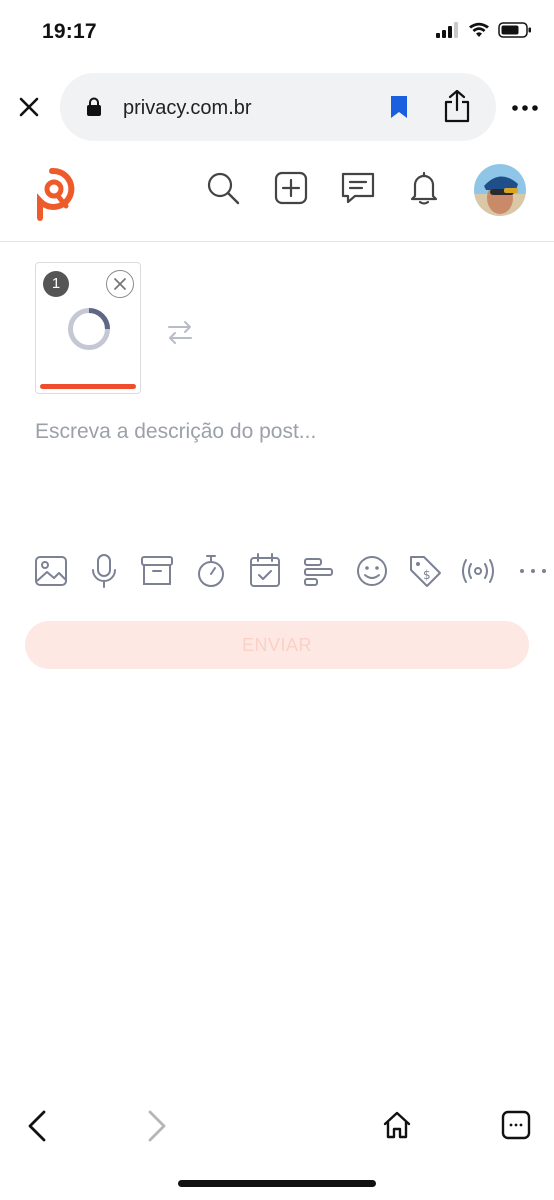  I want to click on address-bar: privacy.com.br, so click(278, 107).